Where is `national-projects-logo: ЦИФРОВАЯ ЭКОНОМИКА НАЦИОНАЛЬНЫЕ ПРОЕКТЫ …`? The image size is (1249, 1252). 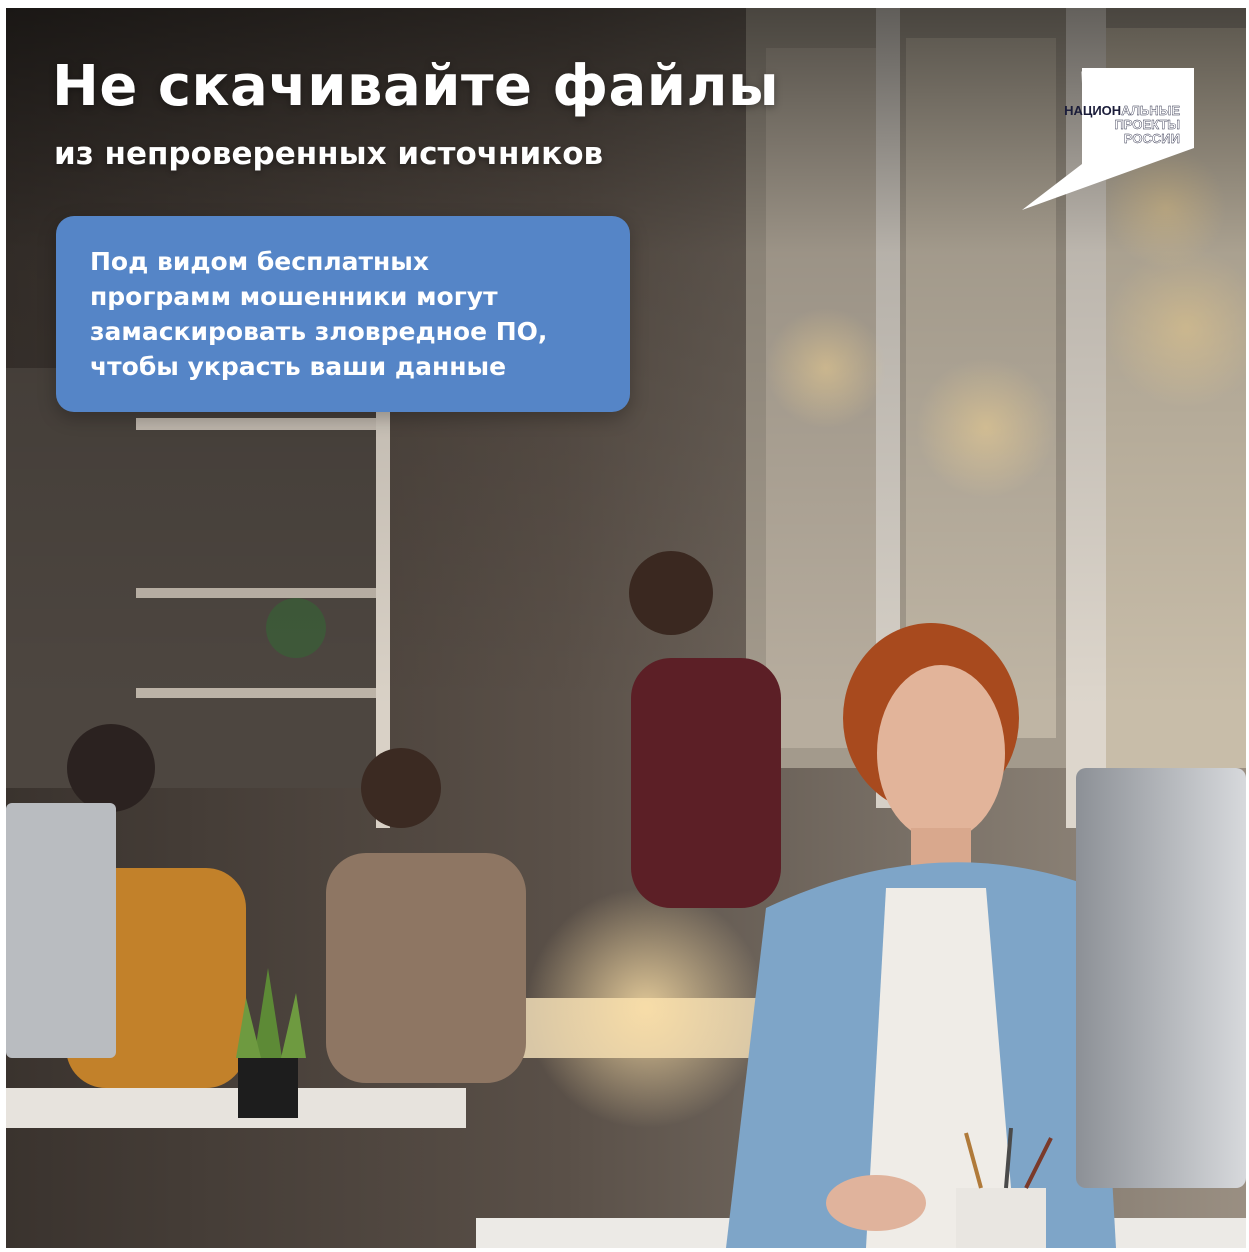
national-projects-logo: ЦИФРОВАЯ ЭКОНОМИКА НАЦИОНАЛЬНЫЕ ПРОЕКТЫ … is located at coordinates (1106, 139).